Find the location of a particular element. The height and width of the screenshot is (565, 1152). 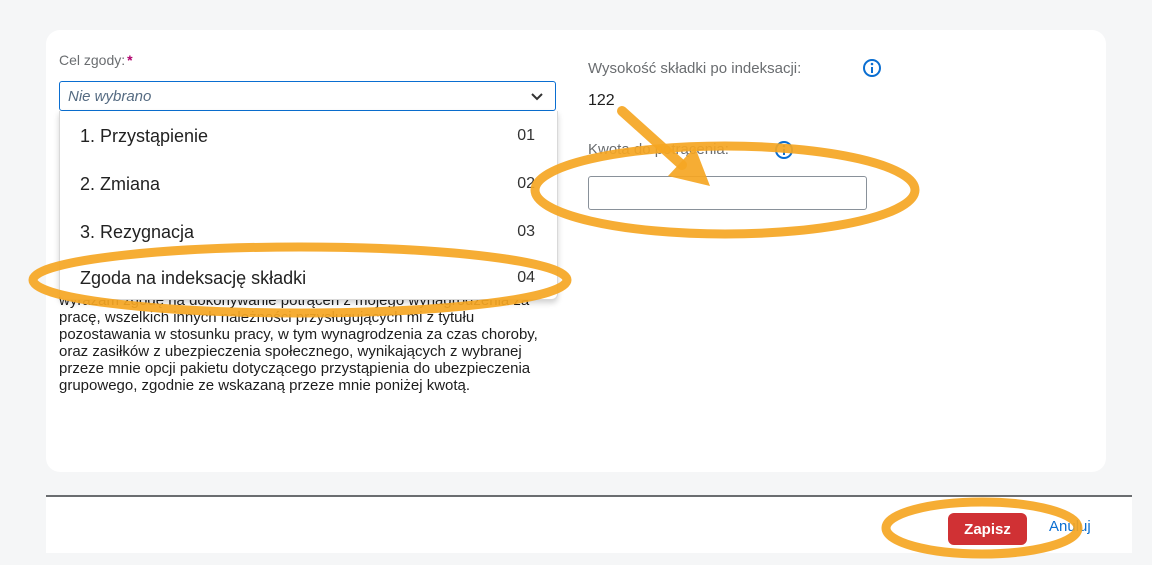

purpose-select-value: Nie wybrano is located at coordinates (110, 96).